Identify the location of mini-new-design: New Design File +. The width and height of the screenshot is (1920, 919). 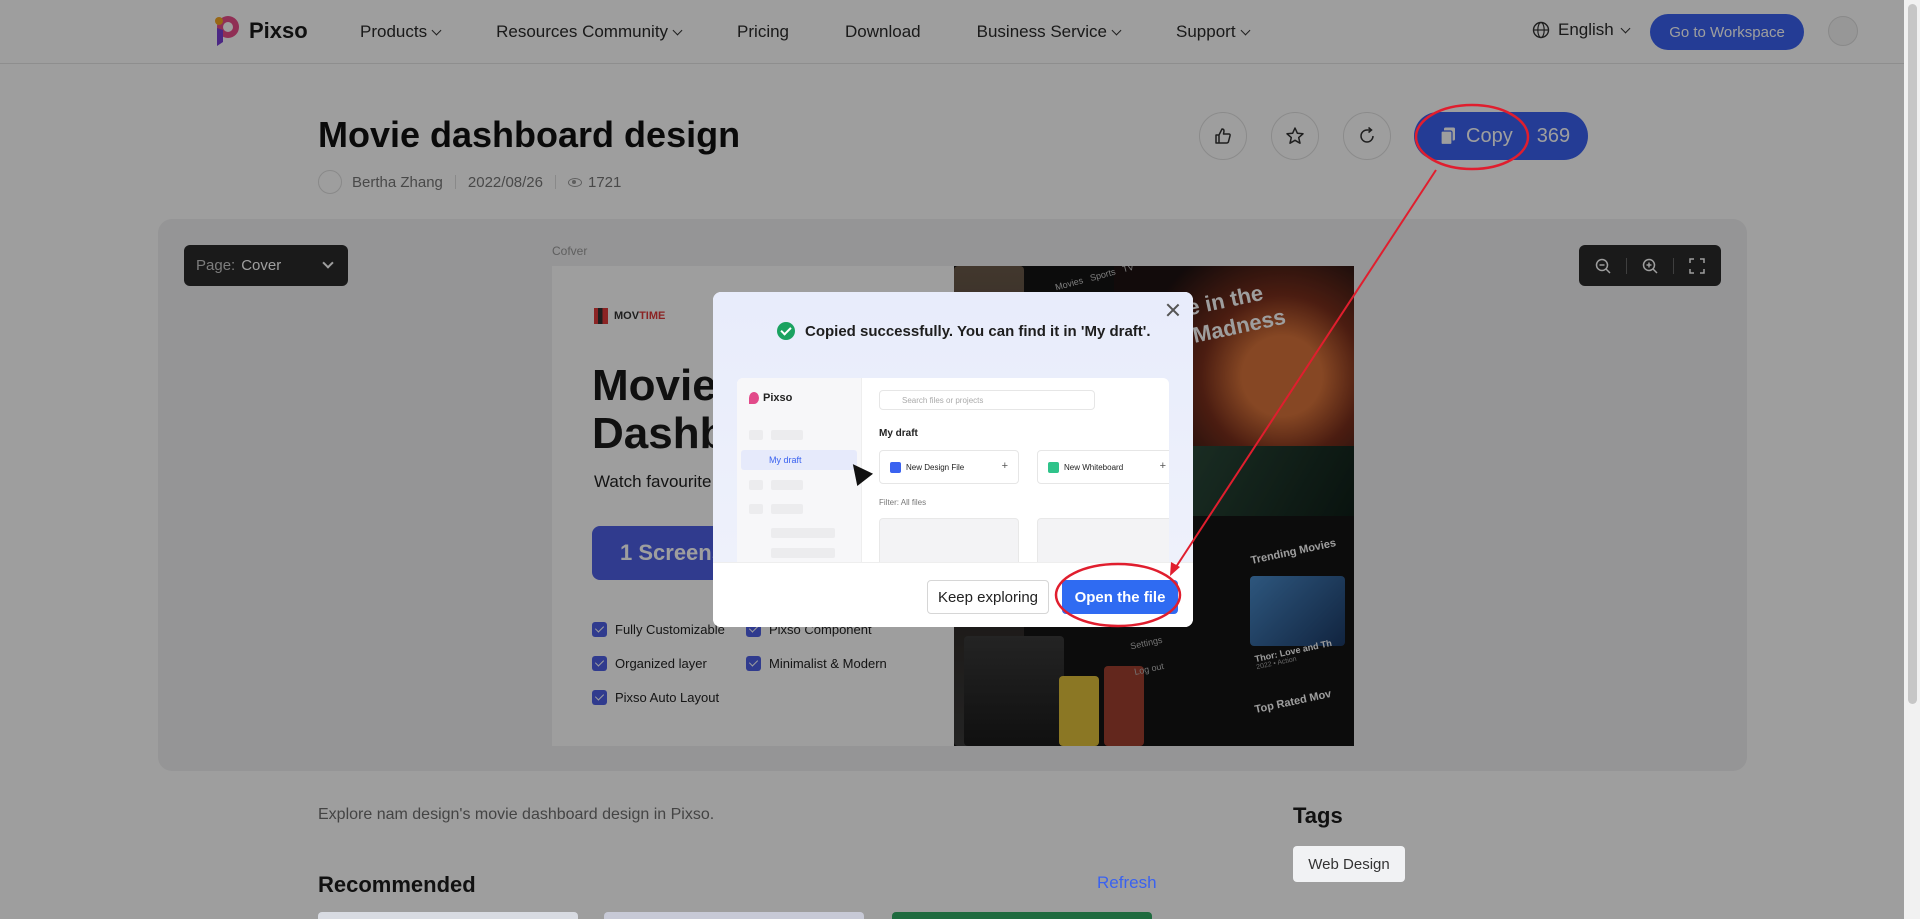
(949, 467).